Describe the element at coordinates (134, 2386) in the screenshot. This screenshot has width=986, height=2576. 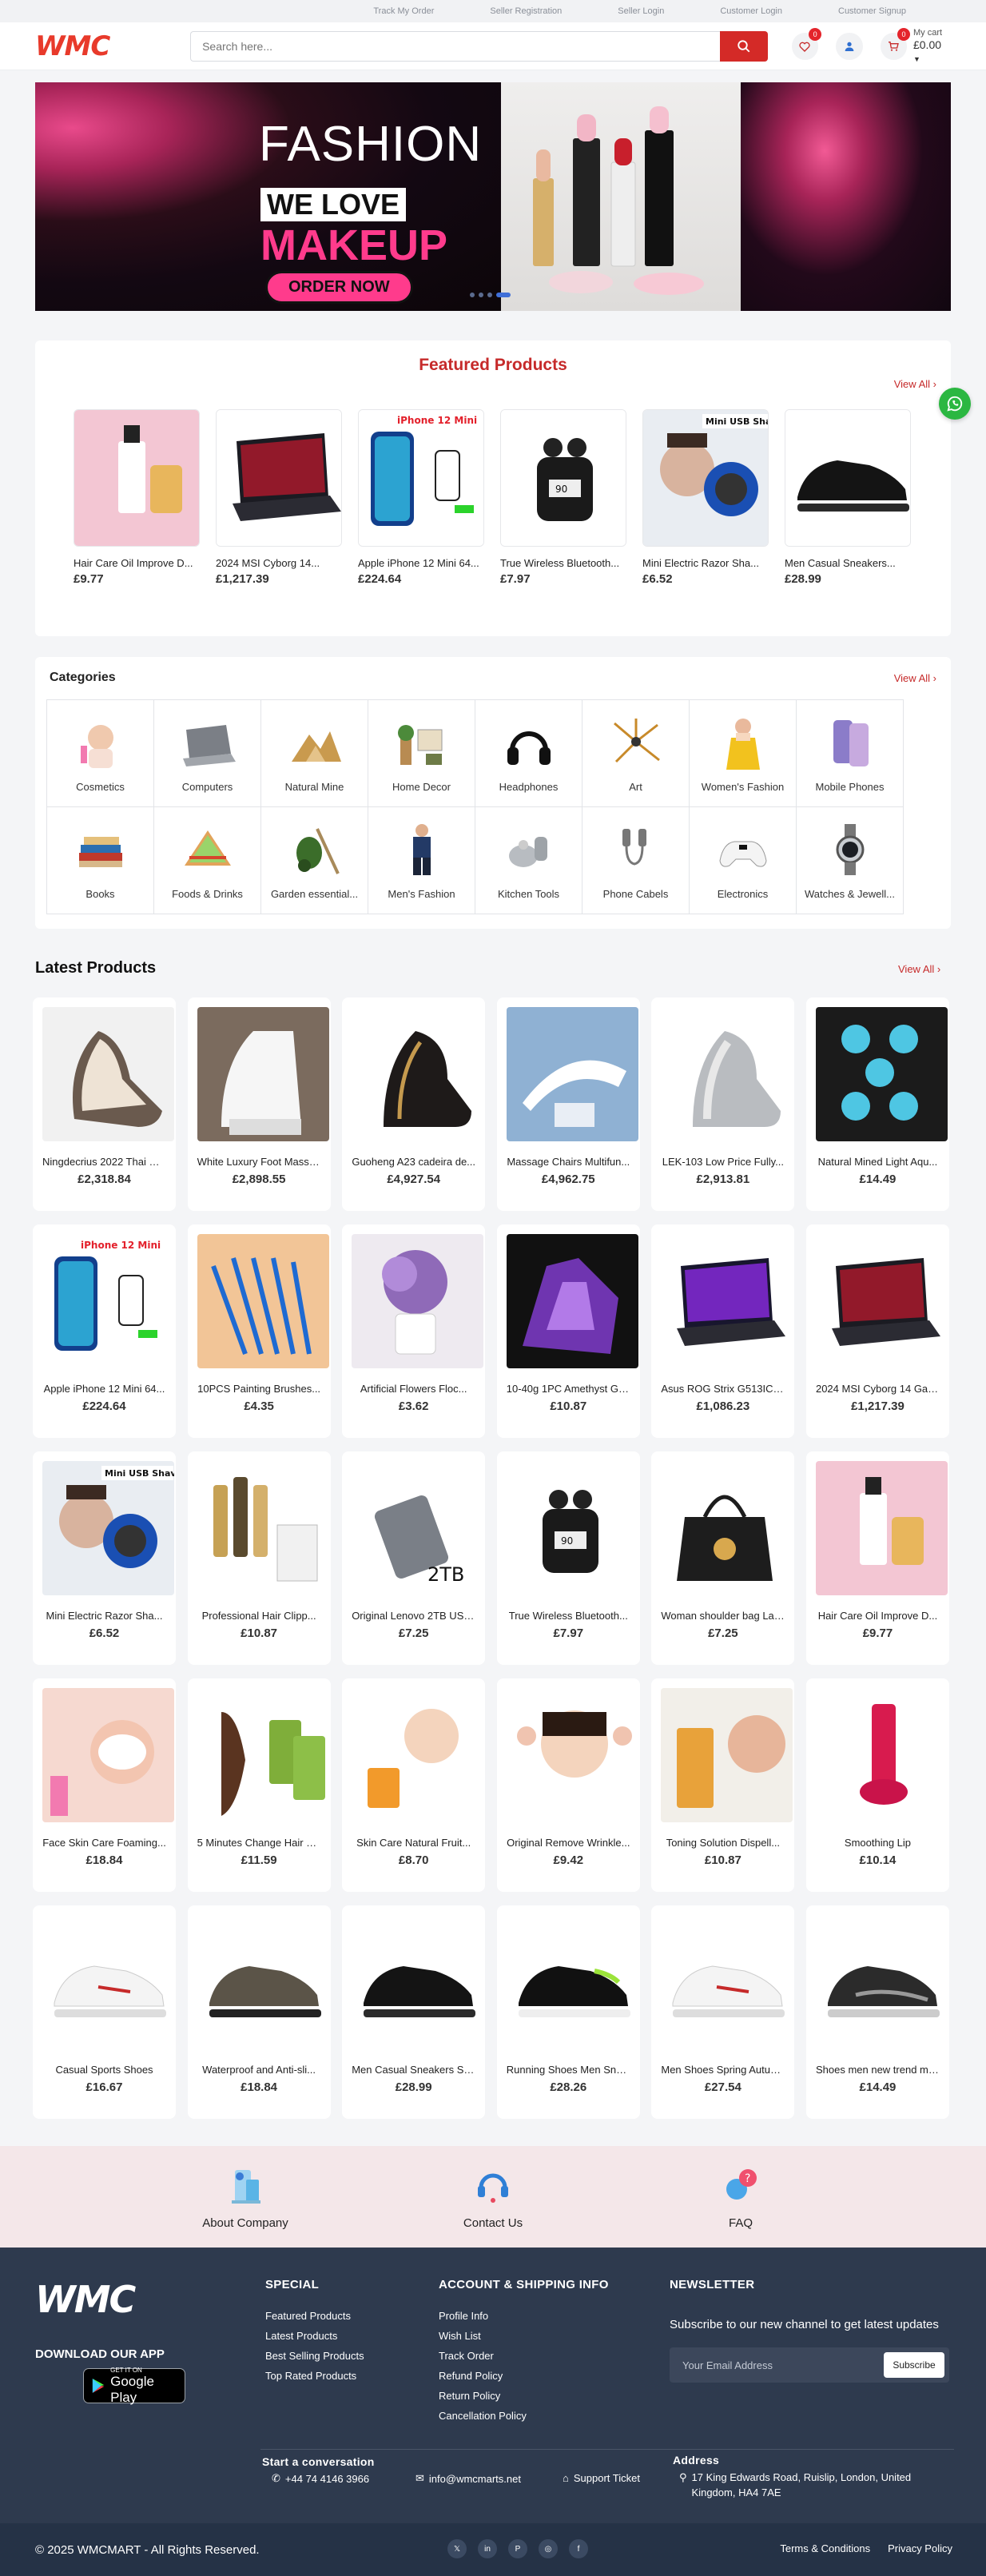
I see `google-play-button: GET IT ON Google Play` at that location.